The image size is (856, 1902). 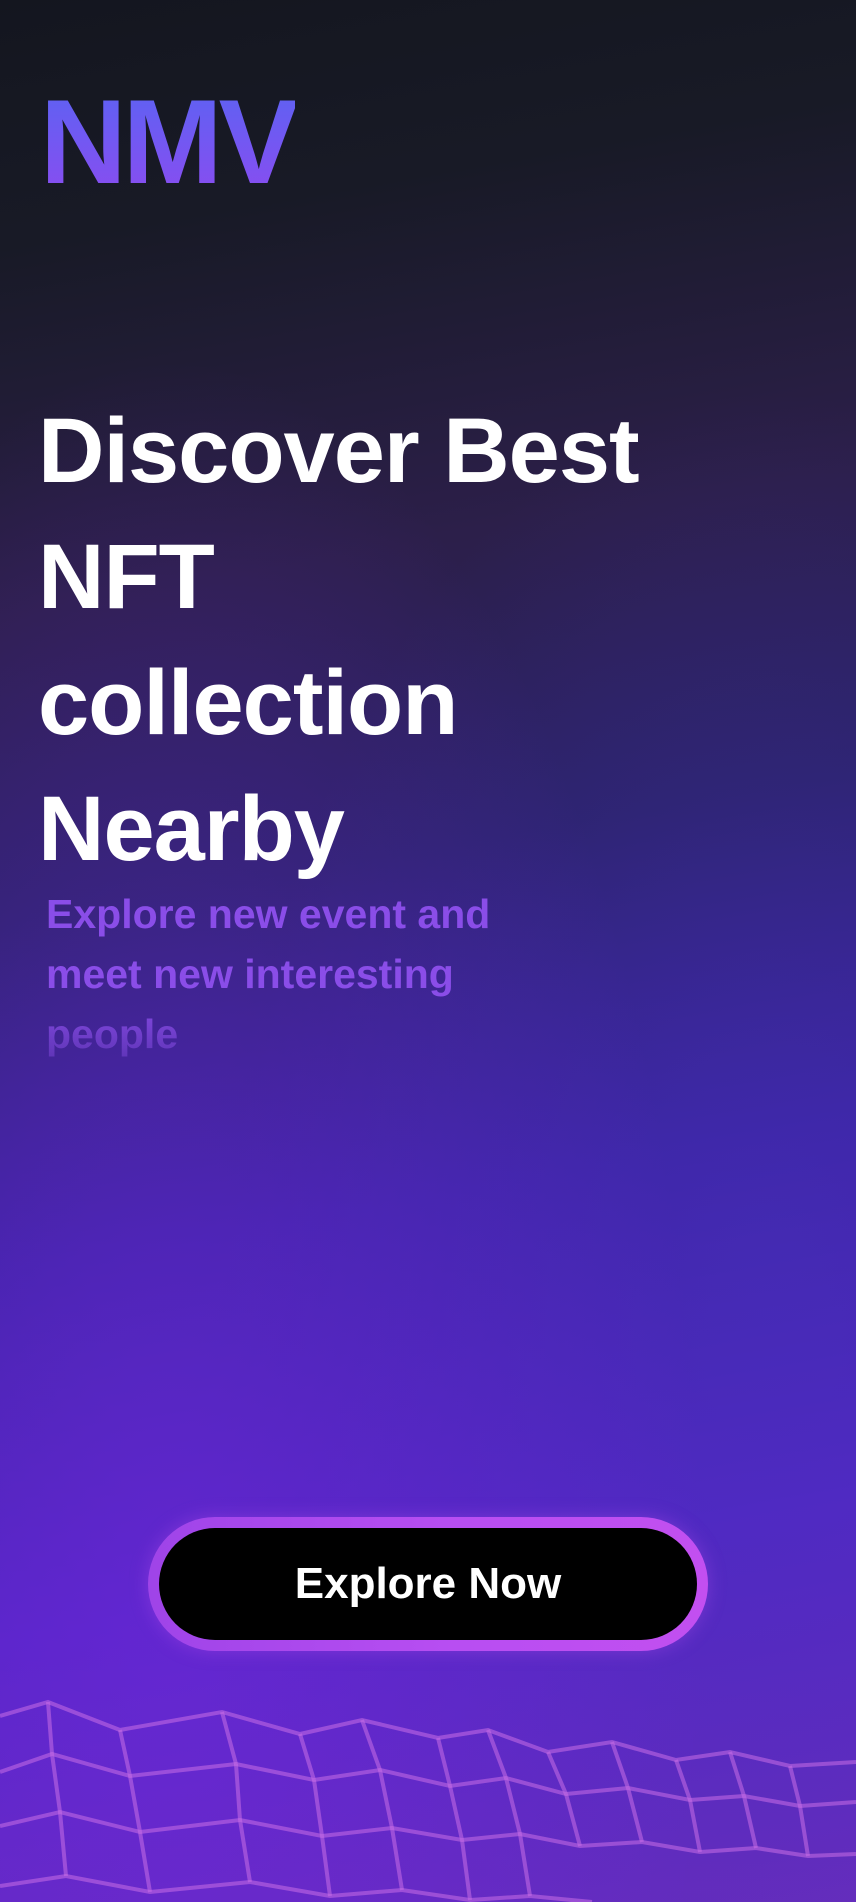 I want to click on headline-line: NFT, so click(x=126, y=577).